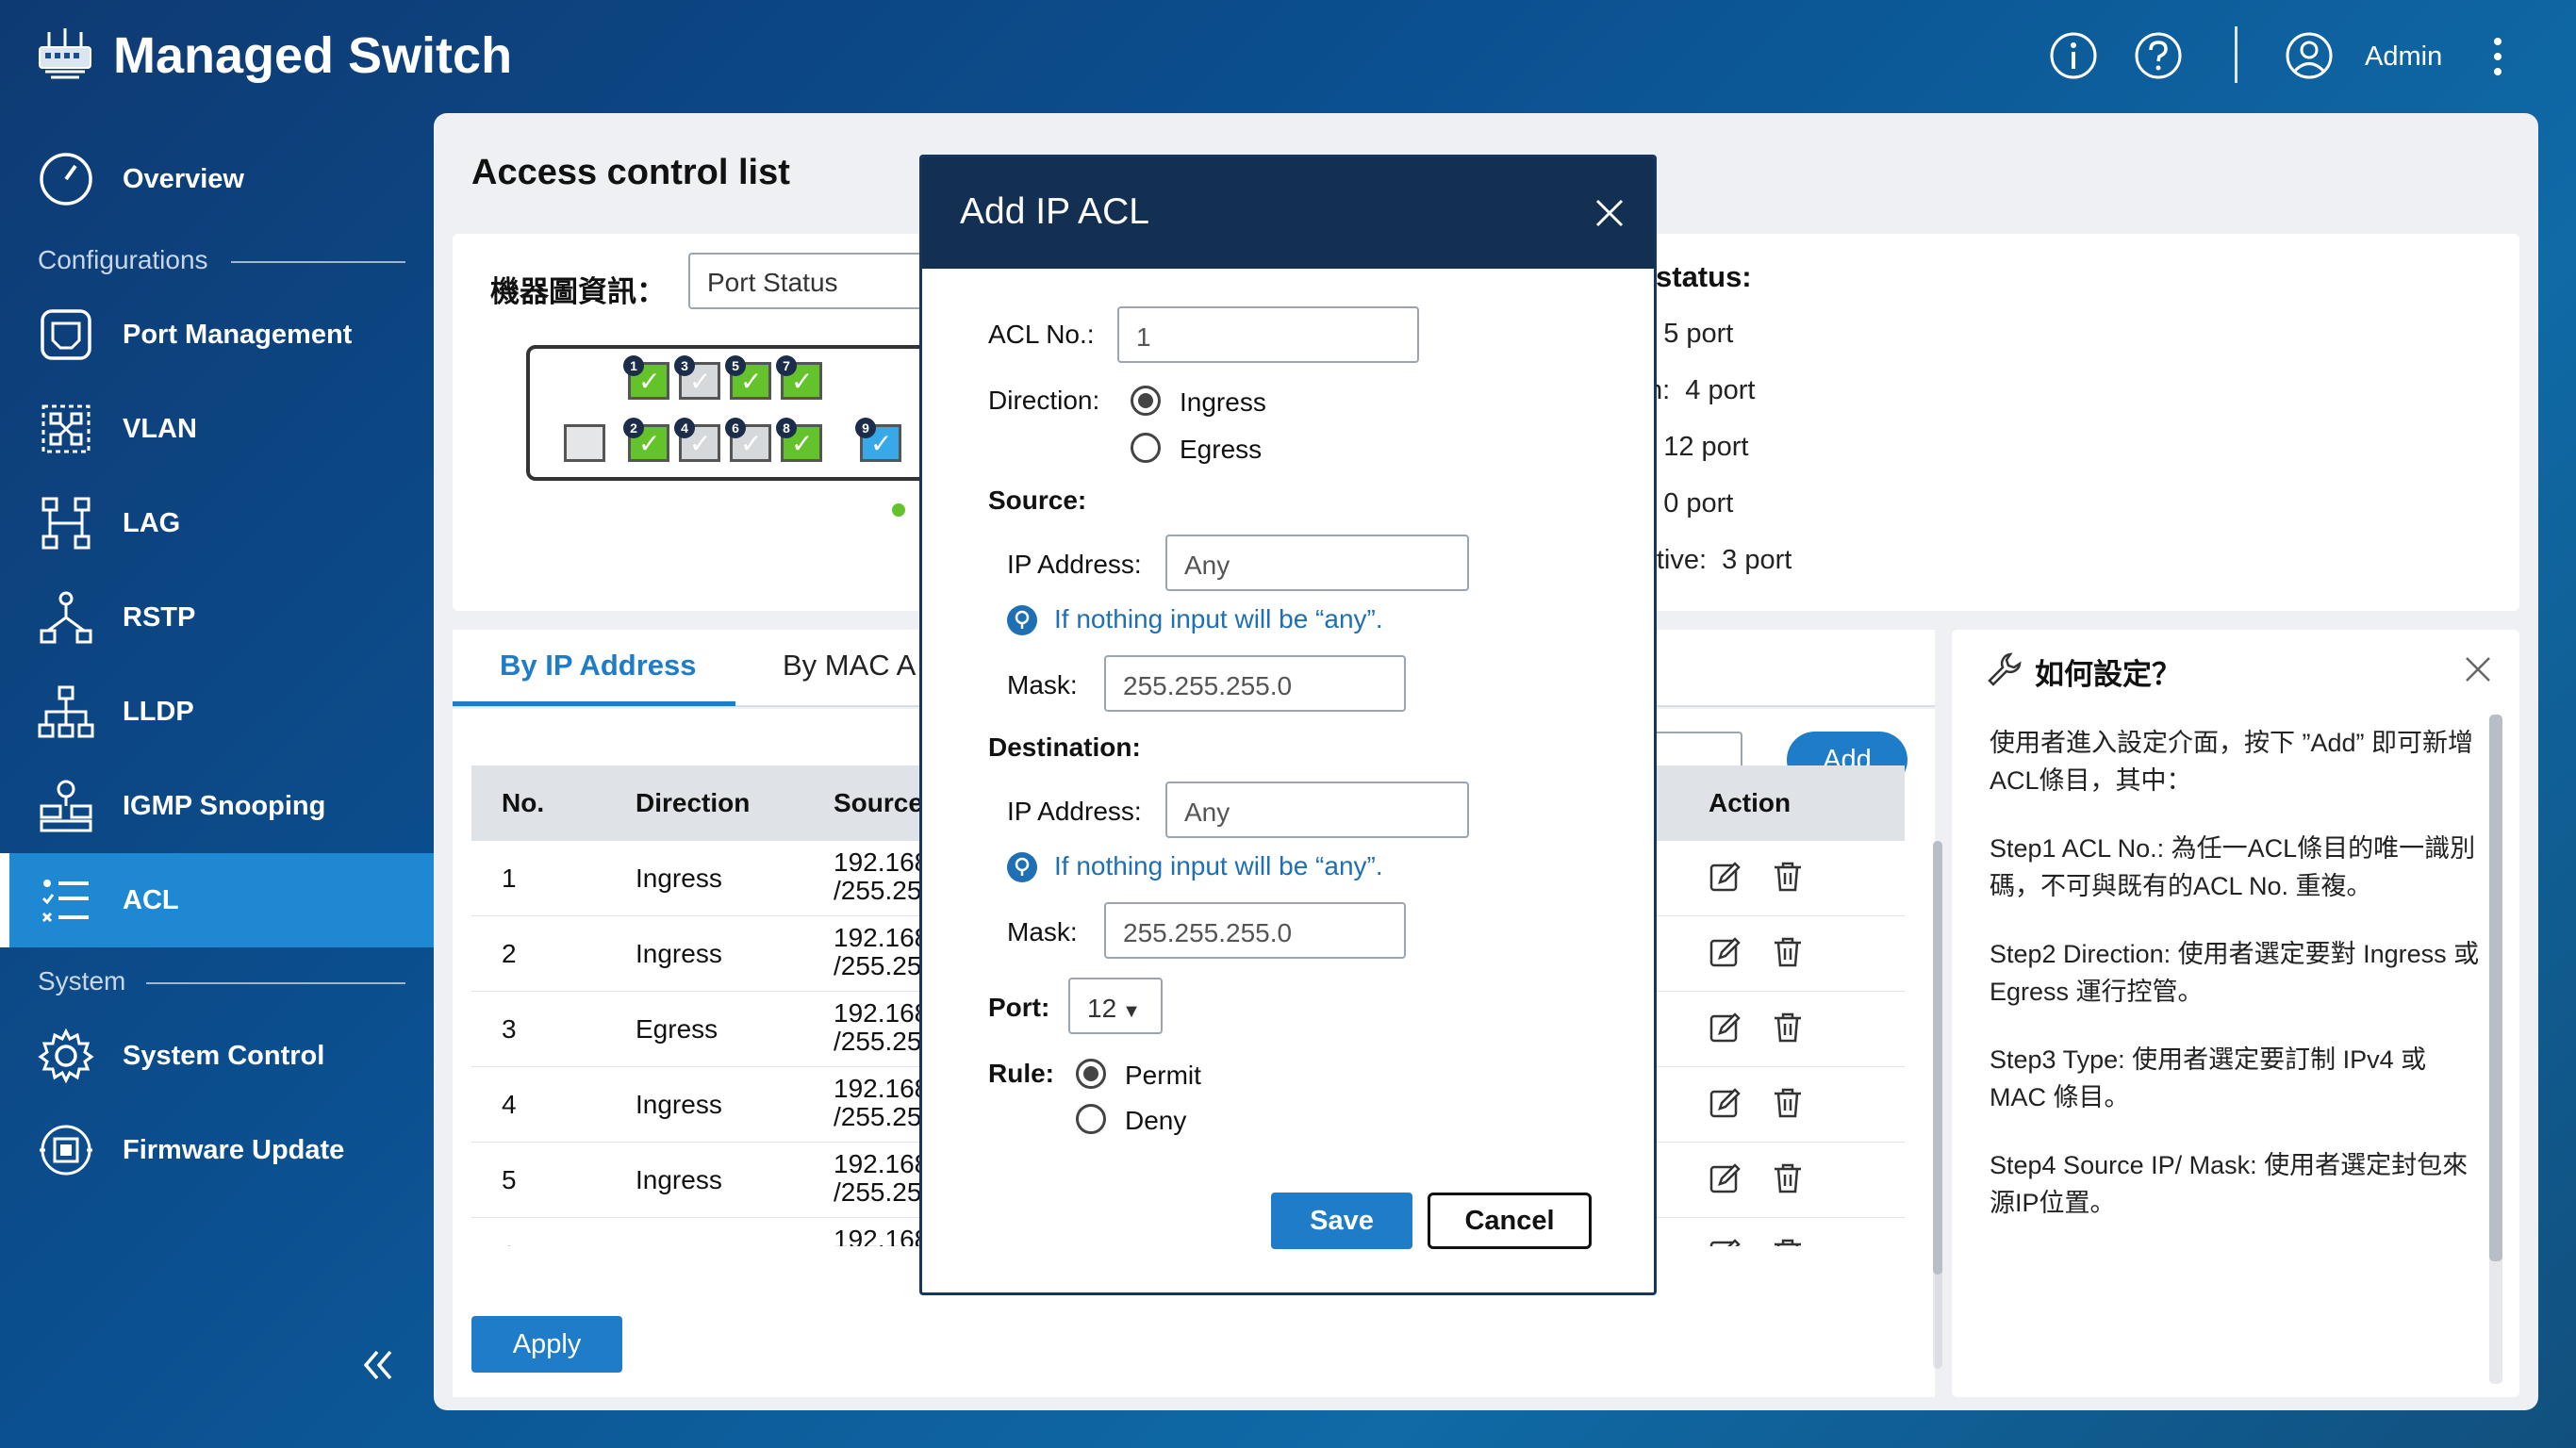 This screenshot has width=2576, height=1448. I want to click on destination-mask-input: 255.255.255.0, so click(1255, 930).